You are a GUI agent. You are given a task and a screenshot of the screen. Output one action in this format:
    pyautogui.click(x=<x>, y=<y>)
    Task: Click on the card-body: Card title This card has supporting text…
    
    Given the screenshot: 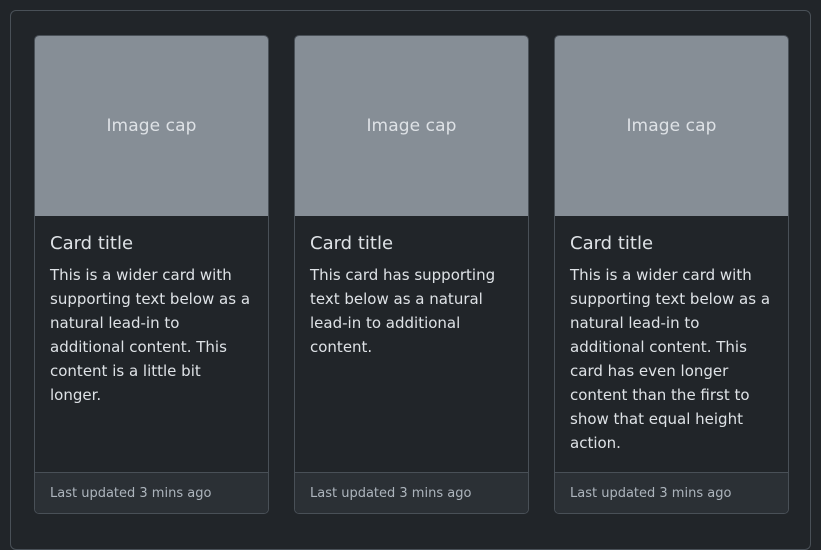 What is the action you would take?
    pyautogui.click(x=411, y=344)
    